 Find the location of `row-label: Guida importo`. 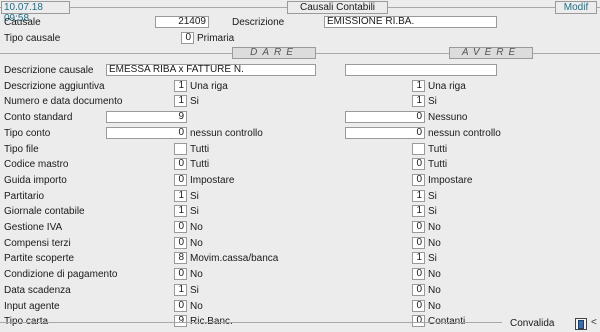

row-label: Guida importo is located at coordinates (35, 180).